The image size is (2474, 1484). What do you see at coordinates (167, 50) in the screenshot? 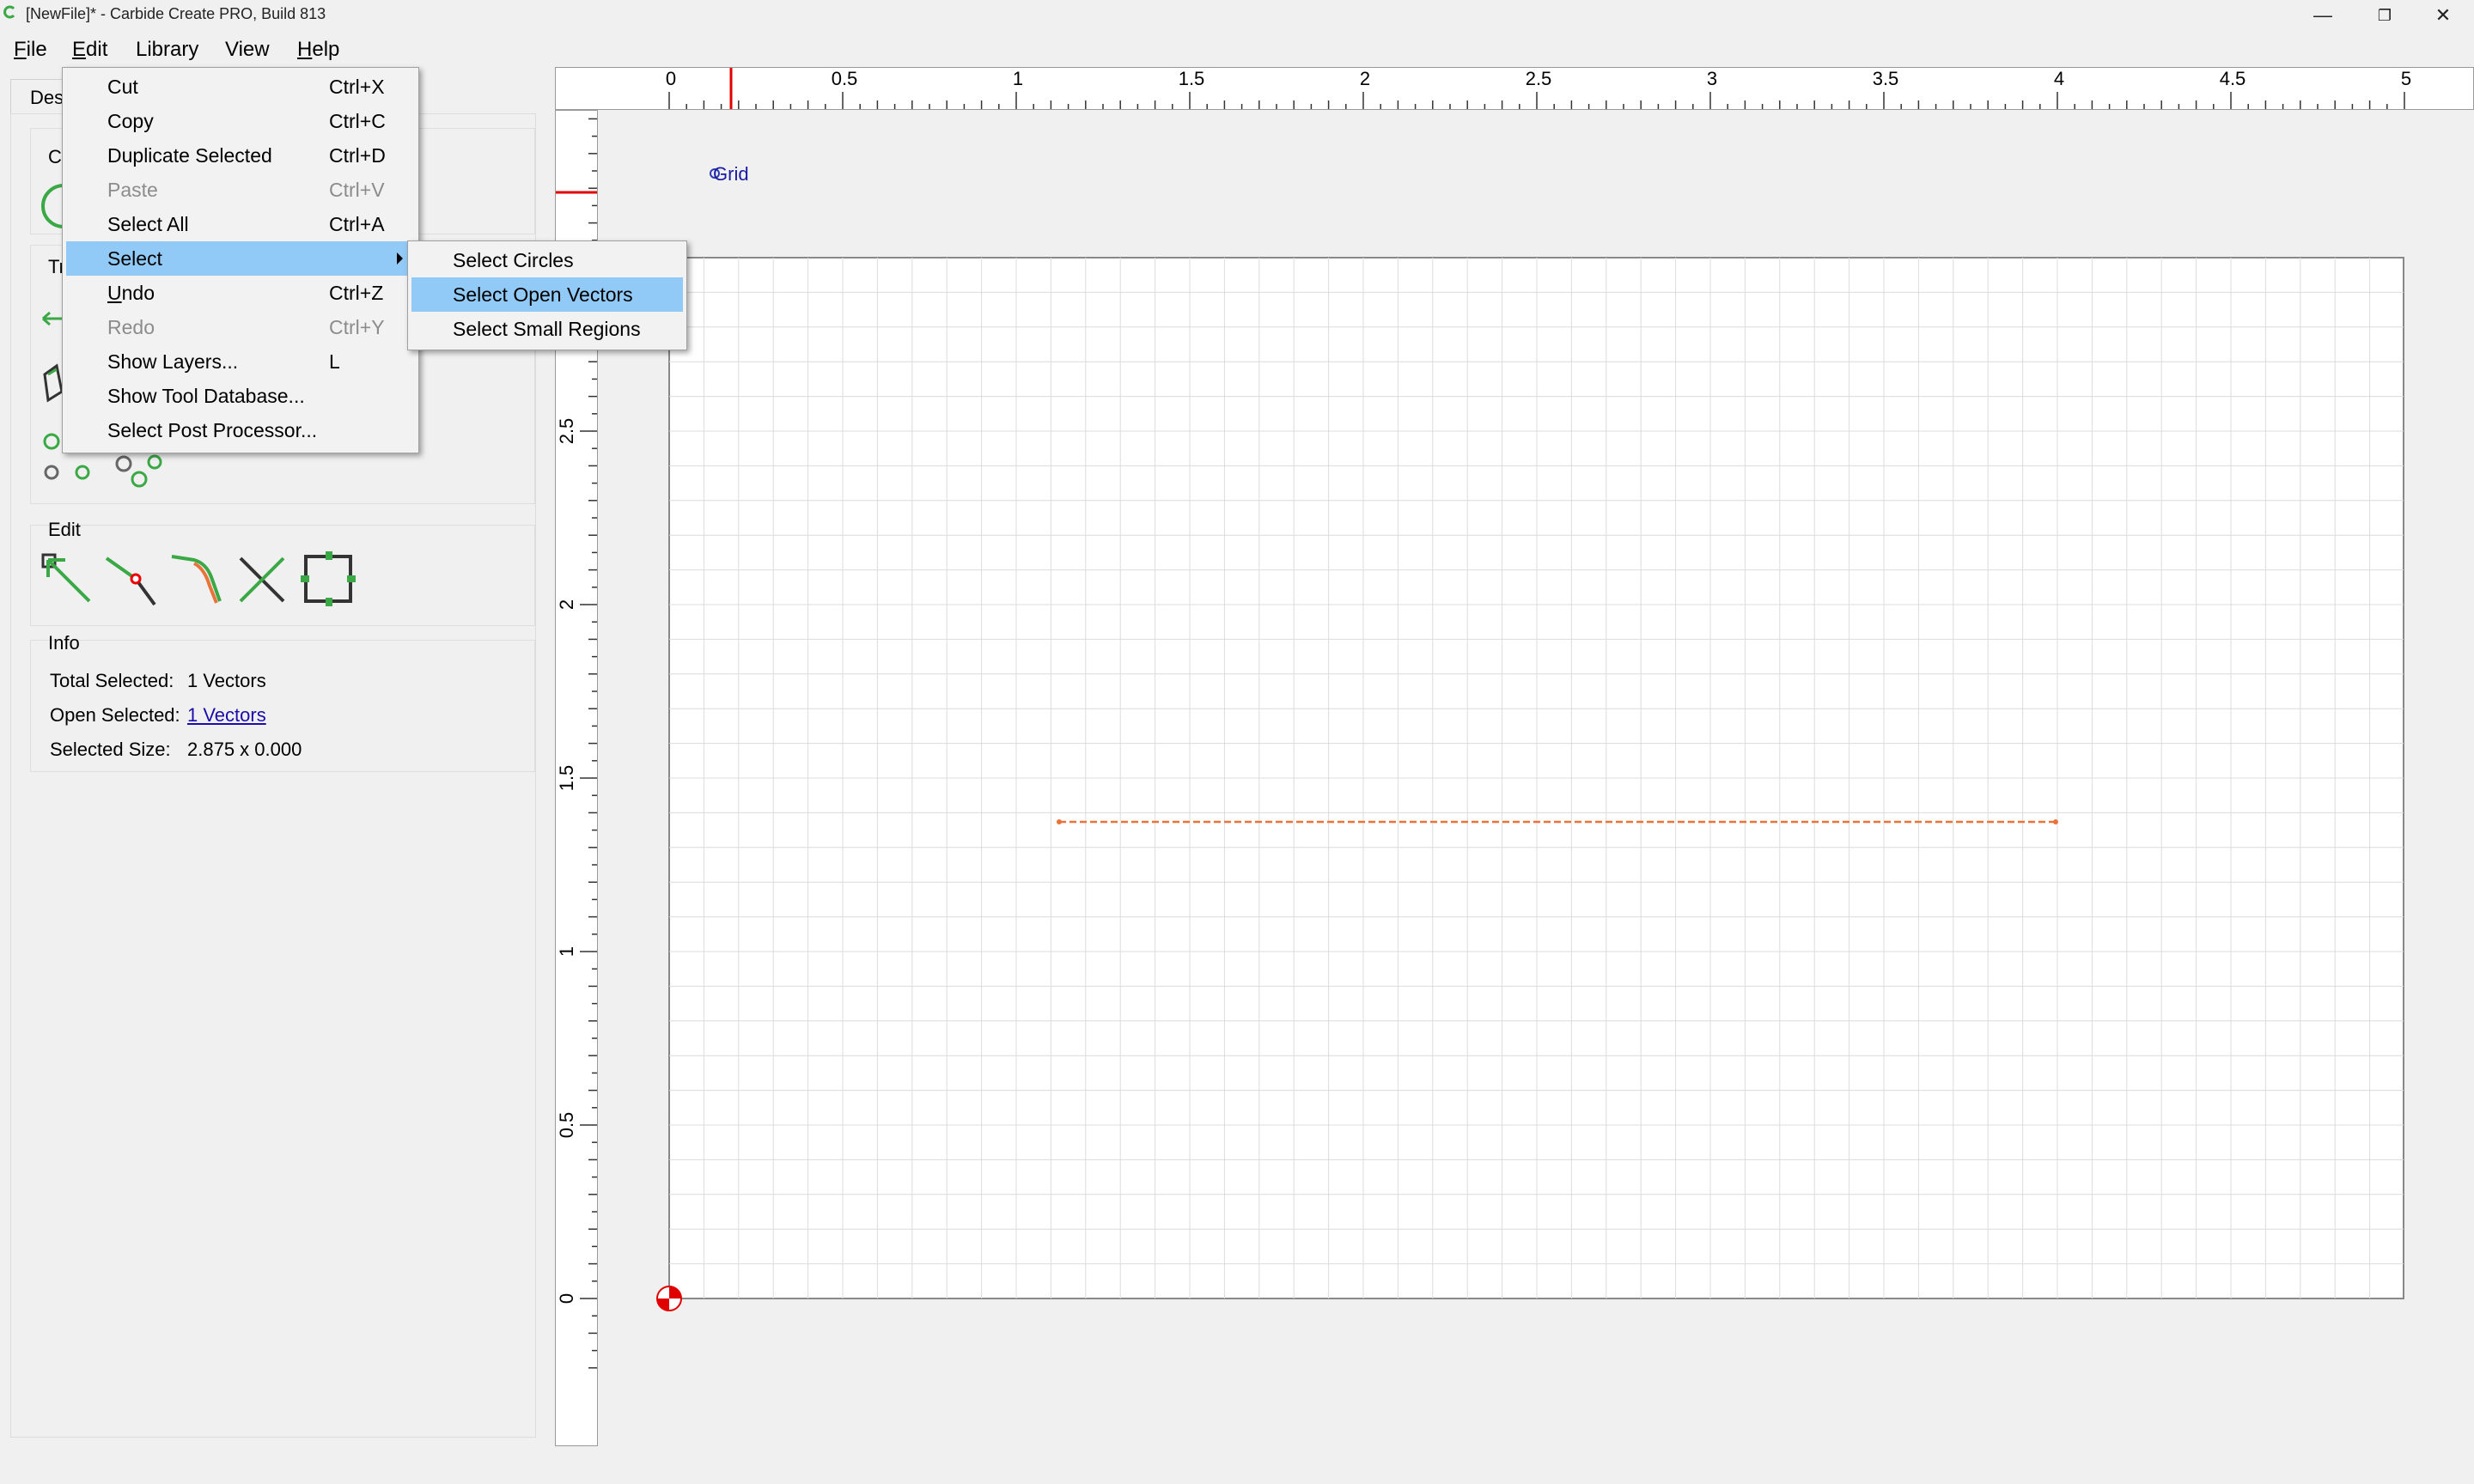
I see `menu-library: Library` at bounding box center [167, 50].